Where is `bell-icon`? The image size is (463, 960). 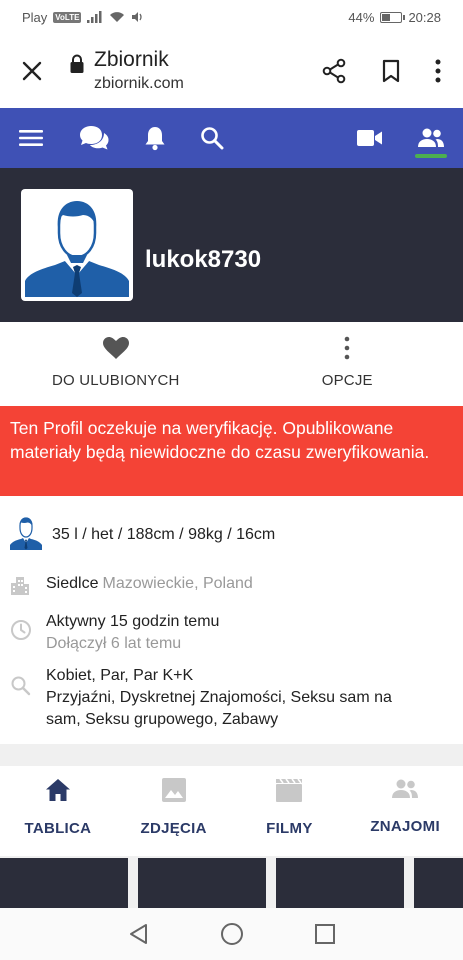 bell-icon is located at coordinates (155, 138).